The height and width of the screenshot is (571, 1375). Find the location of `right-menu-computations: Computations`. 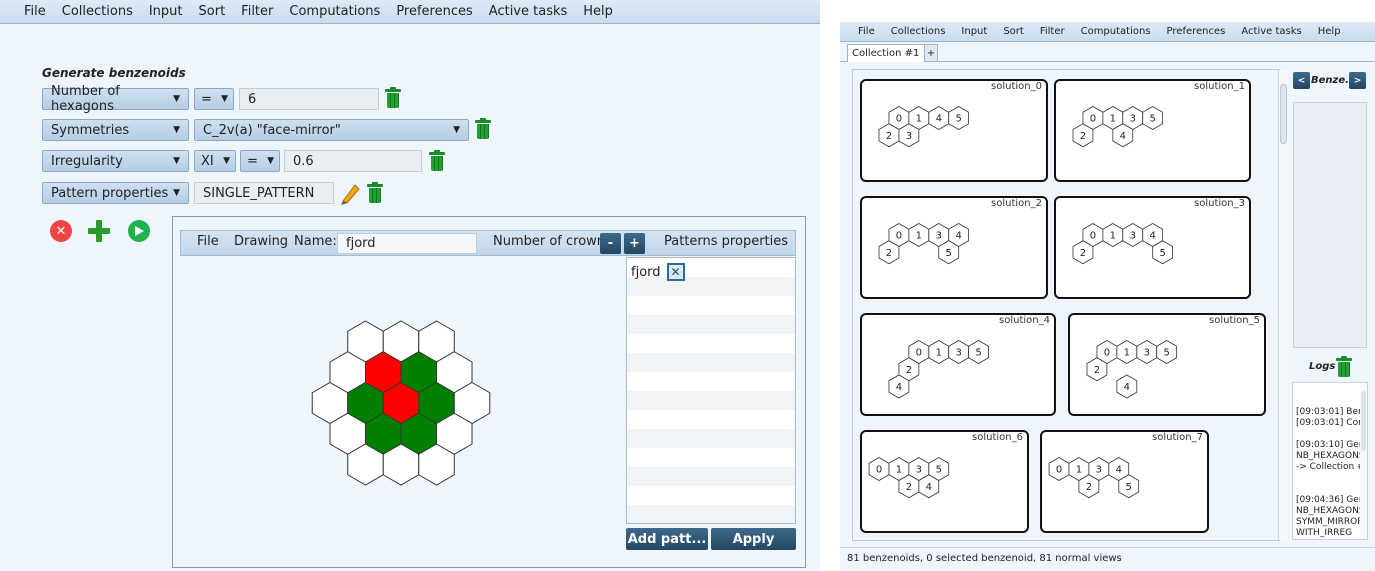

right-menu-computations: Computations is located at coordinates (1116, 31).